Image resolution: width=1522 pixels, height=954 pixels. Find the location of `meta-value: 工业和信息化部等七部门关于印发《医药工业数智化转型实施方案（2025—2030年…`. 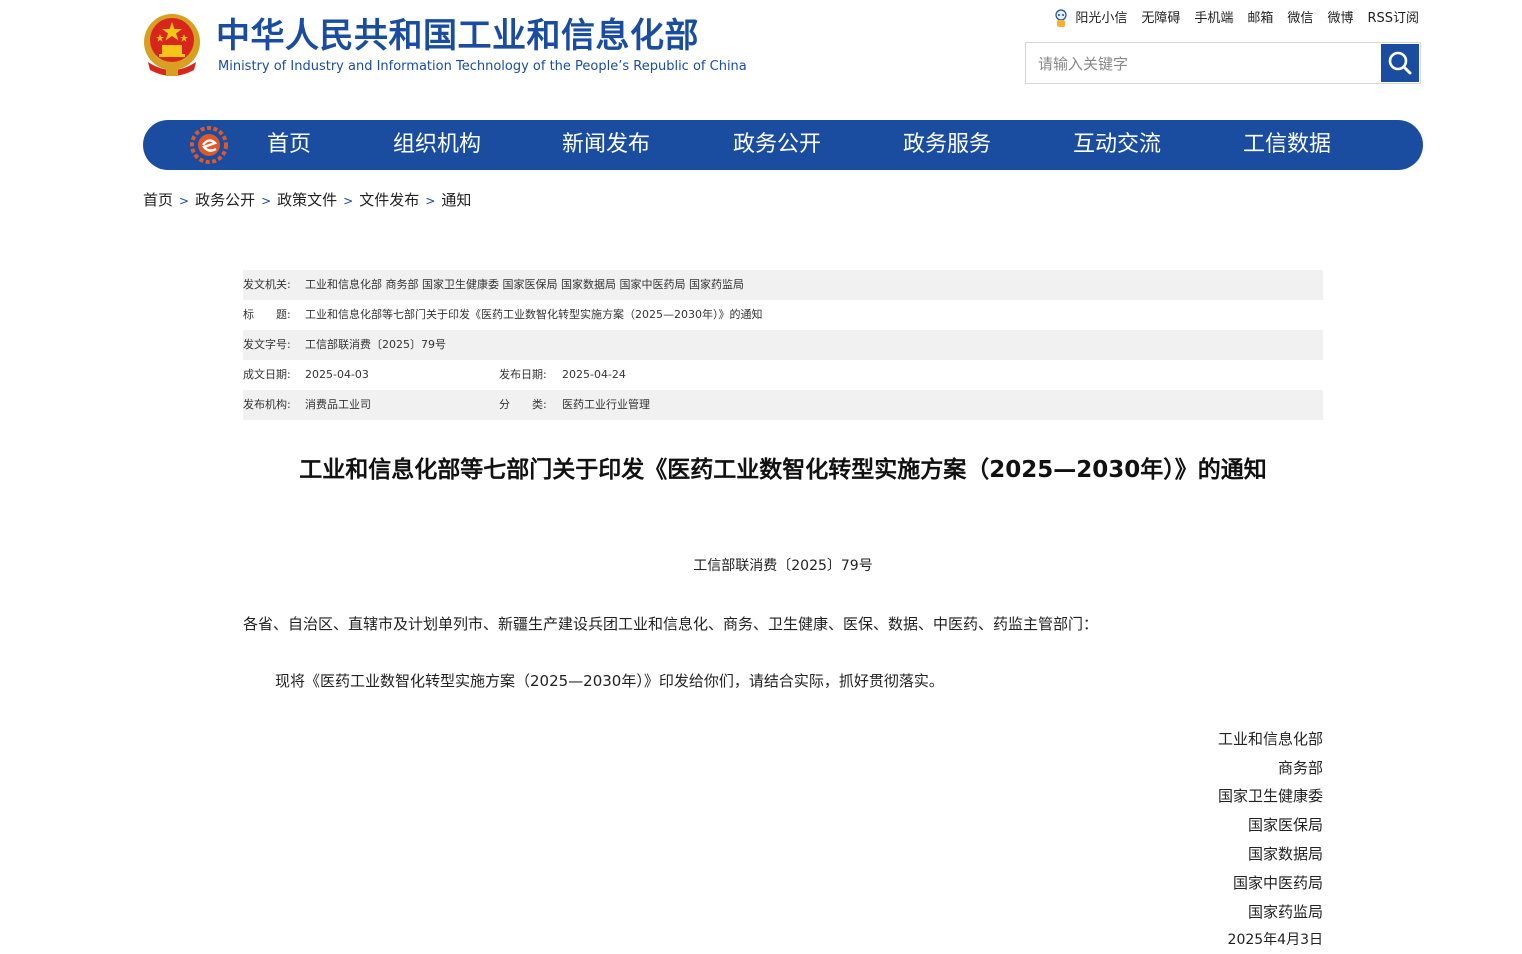

meta-value: 工业和信息化部等七部门关于印发《医药工业数智化转型实施方案（2025—2030年… is located at coordinates (534, 314).